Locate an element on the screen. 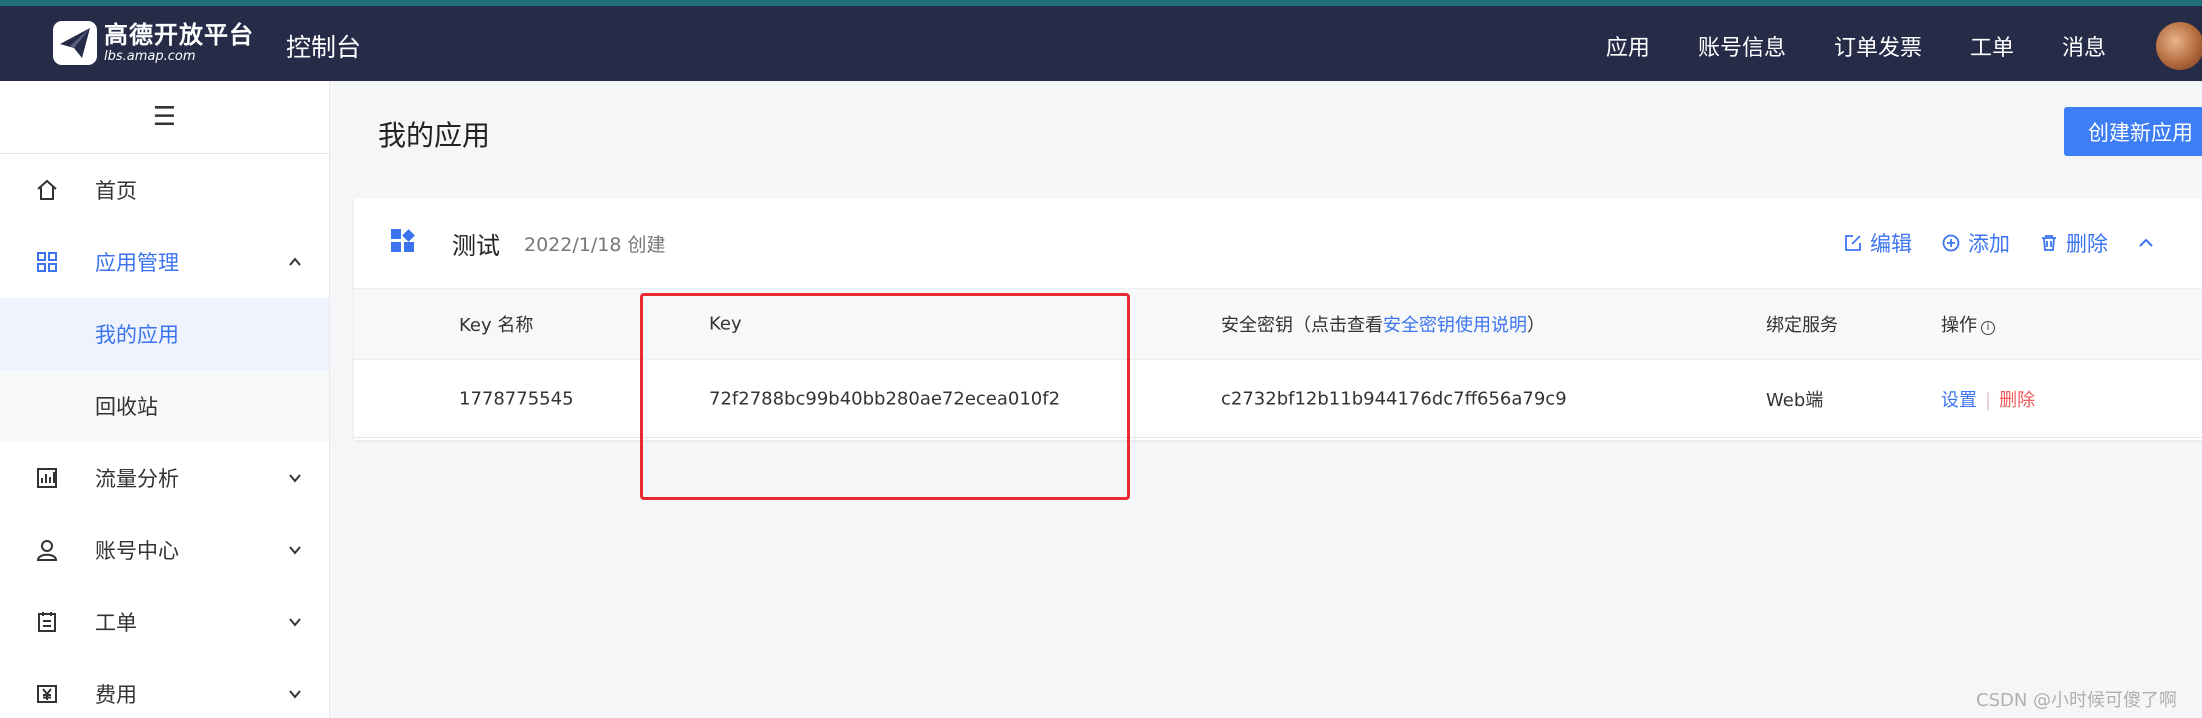 This screenshot has height=718, width=2202. sidebar-item-label: 首页 is located at coordinates (116, 191).